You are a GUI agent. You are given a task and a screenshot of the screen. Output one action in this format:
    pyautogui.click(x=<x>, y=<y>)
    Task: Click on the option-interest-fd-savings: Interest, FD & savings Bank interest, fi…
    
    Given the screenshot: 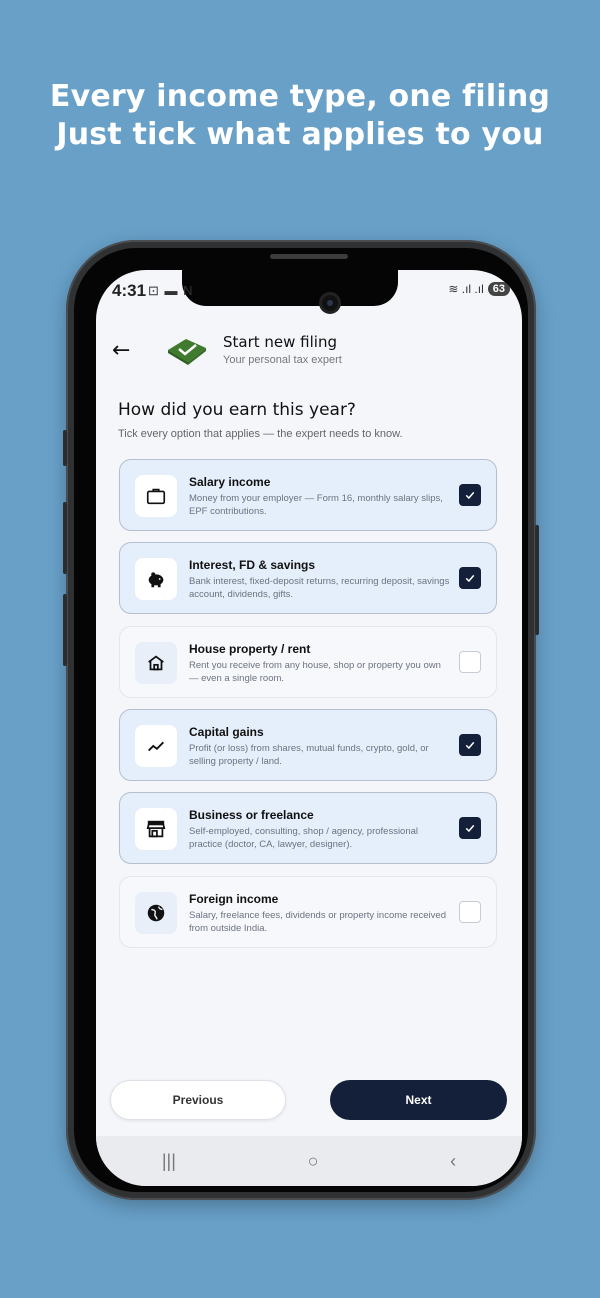 What is the action you would take?
    pyautogui.click(x=308, y=578)
    